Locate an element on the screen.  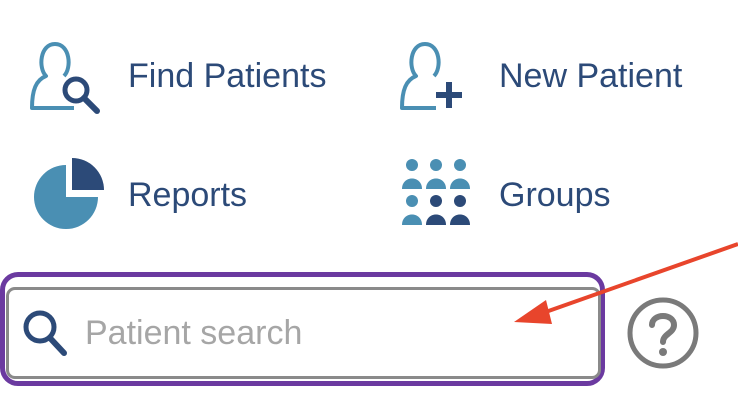
find-patients-icon is located at coordinates (65, 78).